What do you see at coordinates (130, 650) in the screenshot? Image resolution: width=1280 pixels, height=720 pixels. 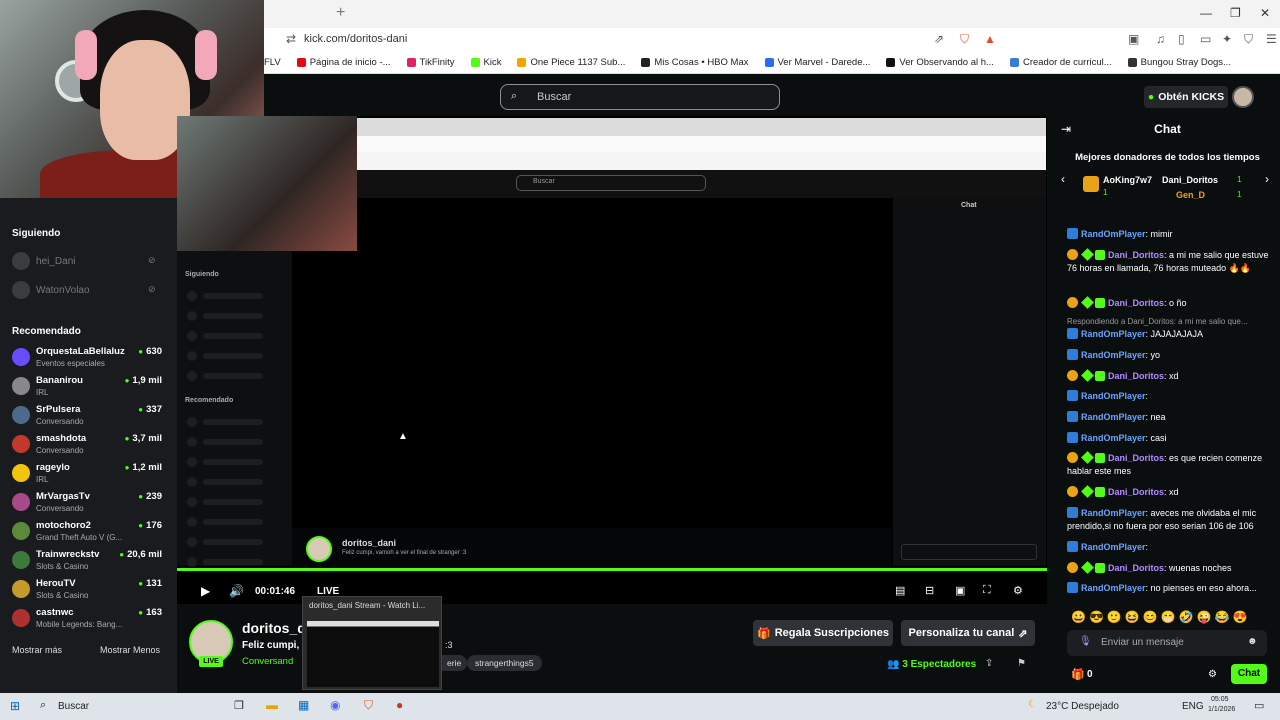 I see `show-less-button: Mostrar Menos` at bounding box center [130, 650].